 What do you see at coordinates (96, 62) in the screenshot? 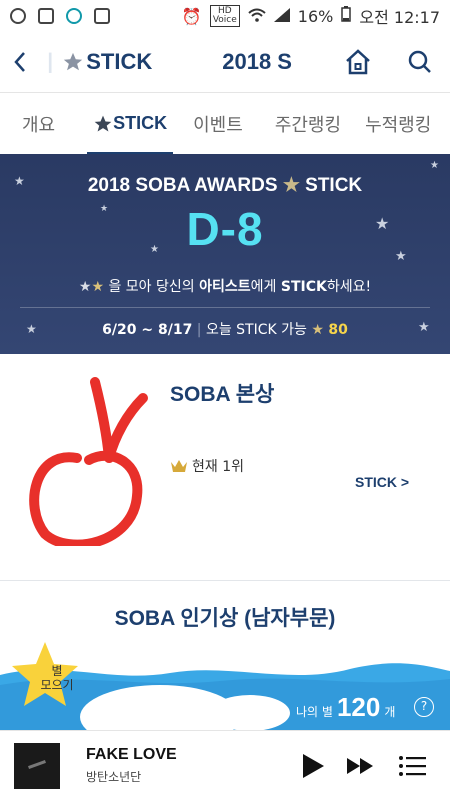
I see `header-title: ㅣ STICK` at bounding box center [96, 62].